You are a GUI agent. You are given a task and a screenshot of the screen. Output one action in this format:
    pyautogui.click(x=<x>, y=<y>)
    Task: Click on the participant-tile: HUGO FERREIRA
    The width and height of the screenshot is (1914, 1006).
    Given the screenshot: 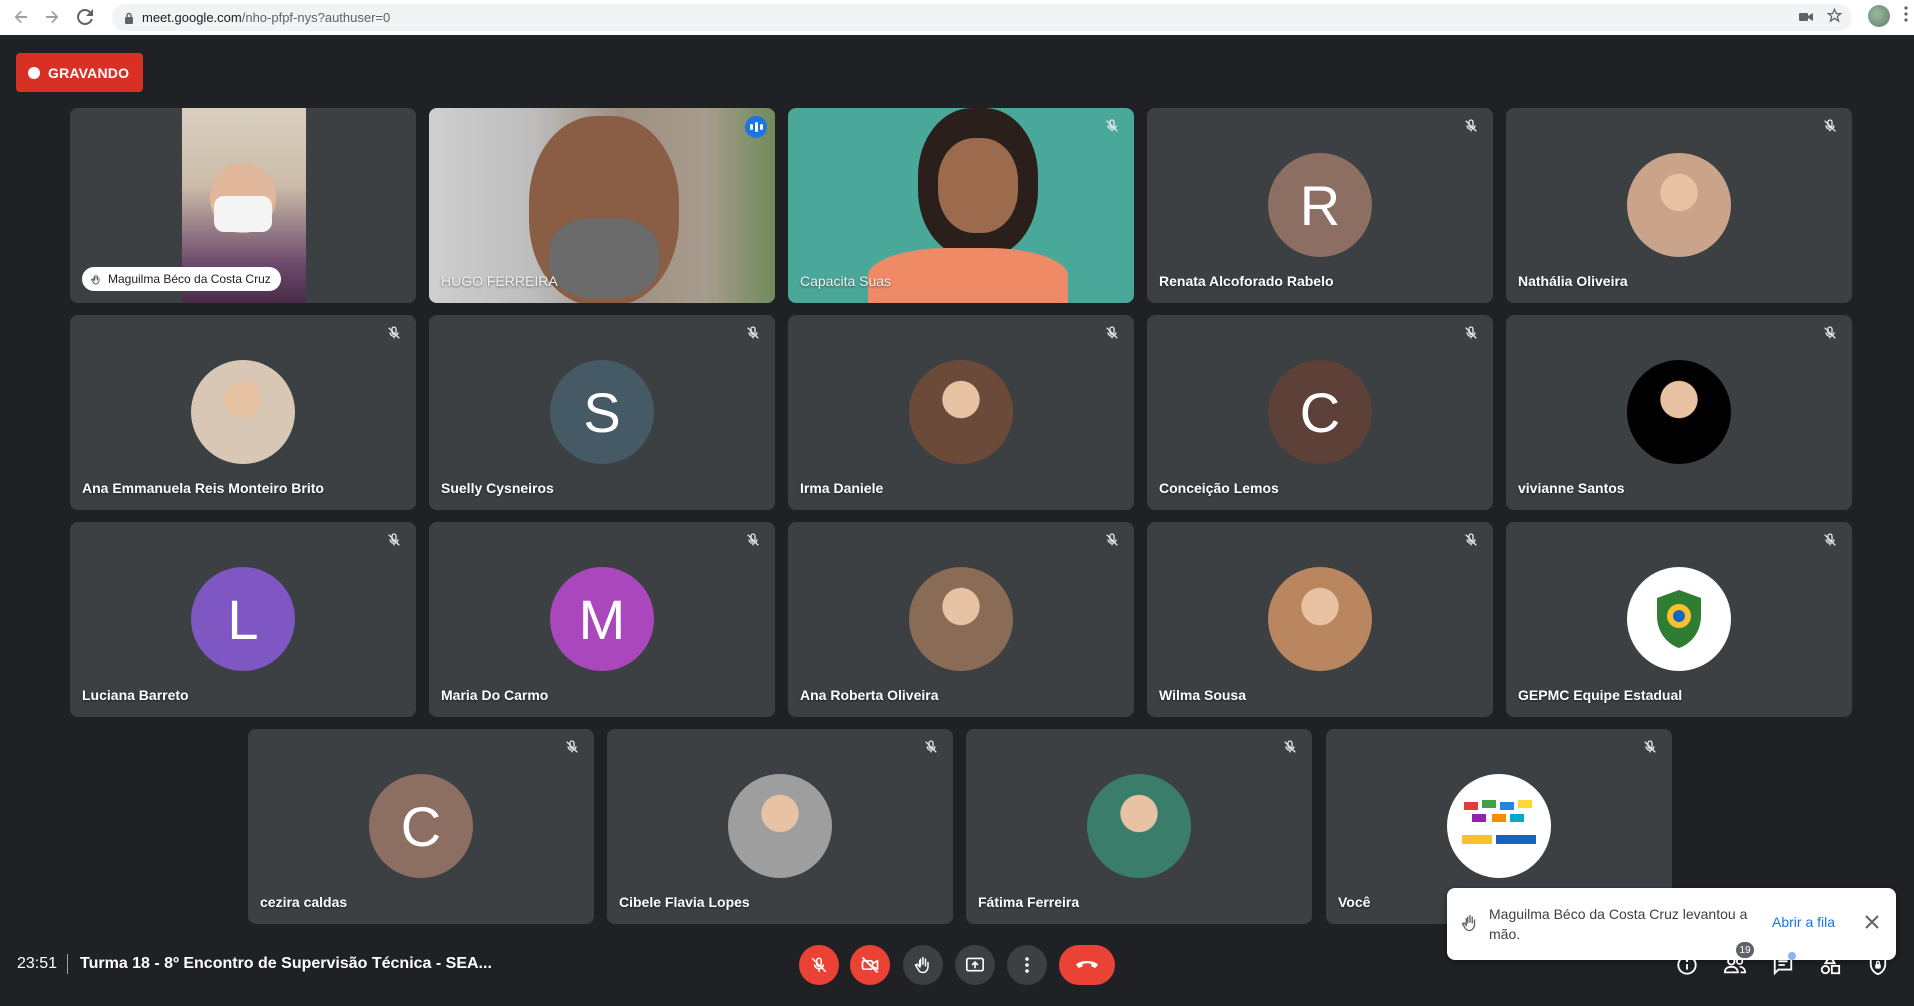 What is the action you would take?
    pyautogui.click(x=602, y=205)
    